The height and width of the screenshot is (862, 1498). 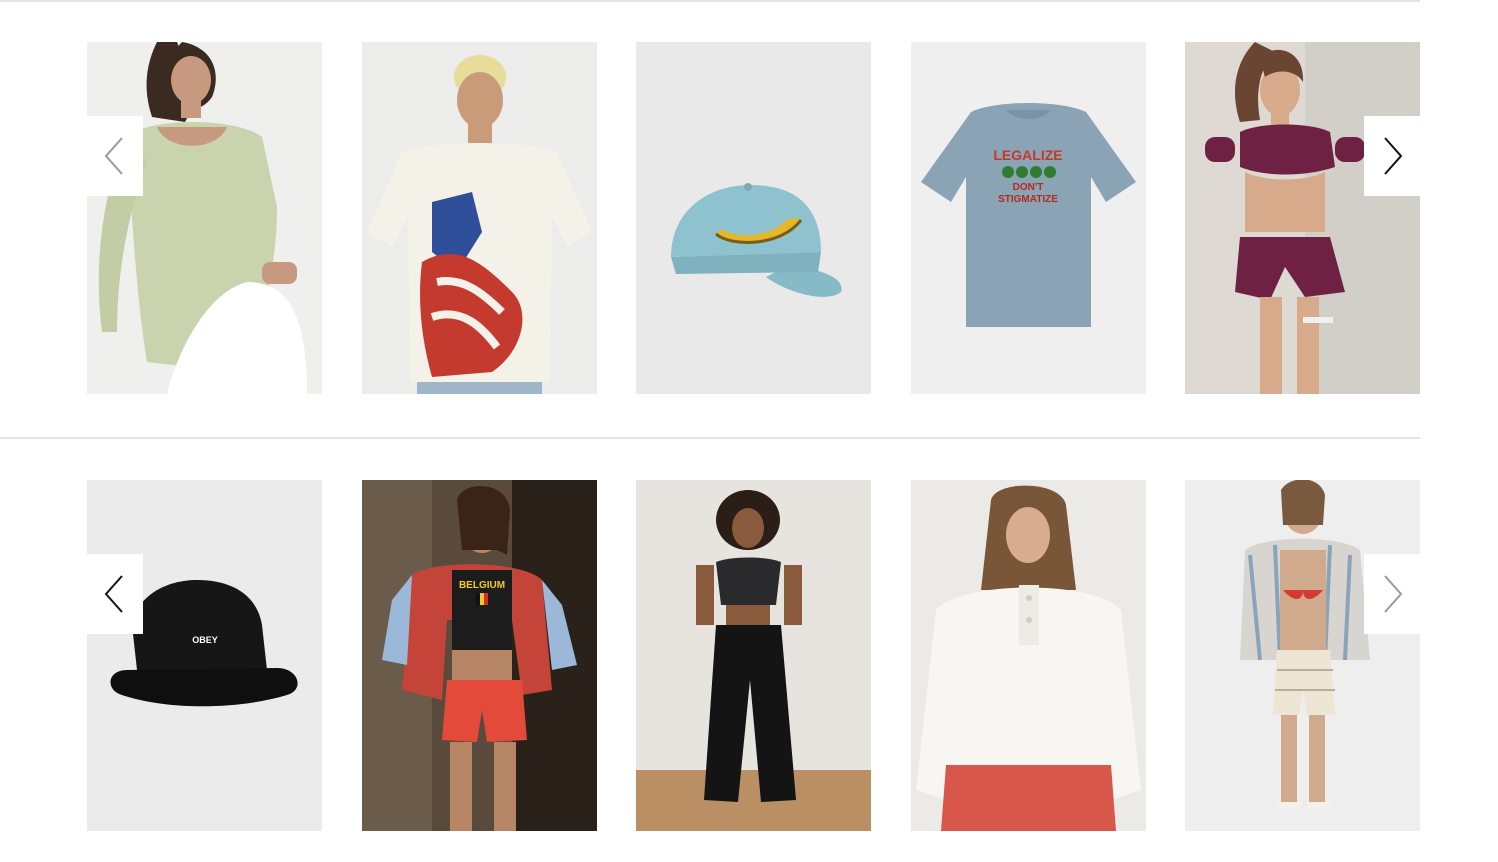 What do you see at coordinates (482, 585) in the screenshot?
I see `print-text: BELGIUM` at bounding box center [482, 585].